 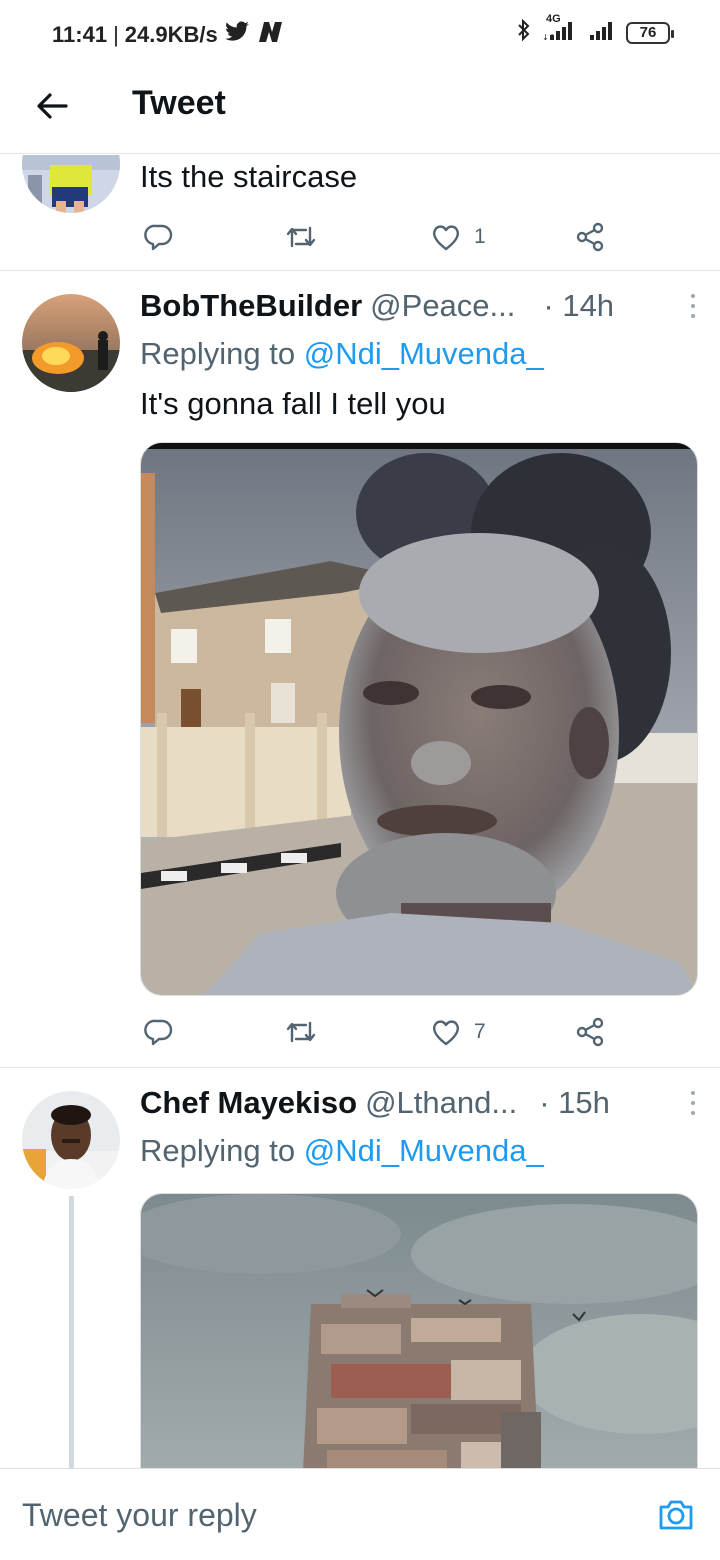 I want to click on camera-button, so click(x=676, y=1515).